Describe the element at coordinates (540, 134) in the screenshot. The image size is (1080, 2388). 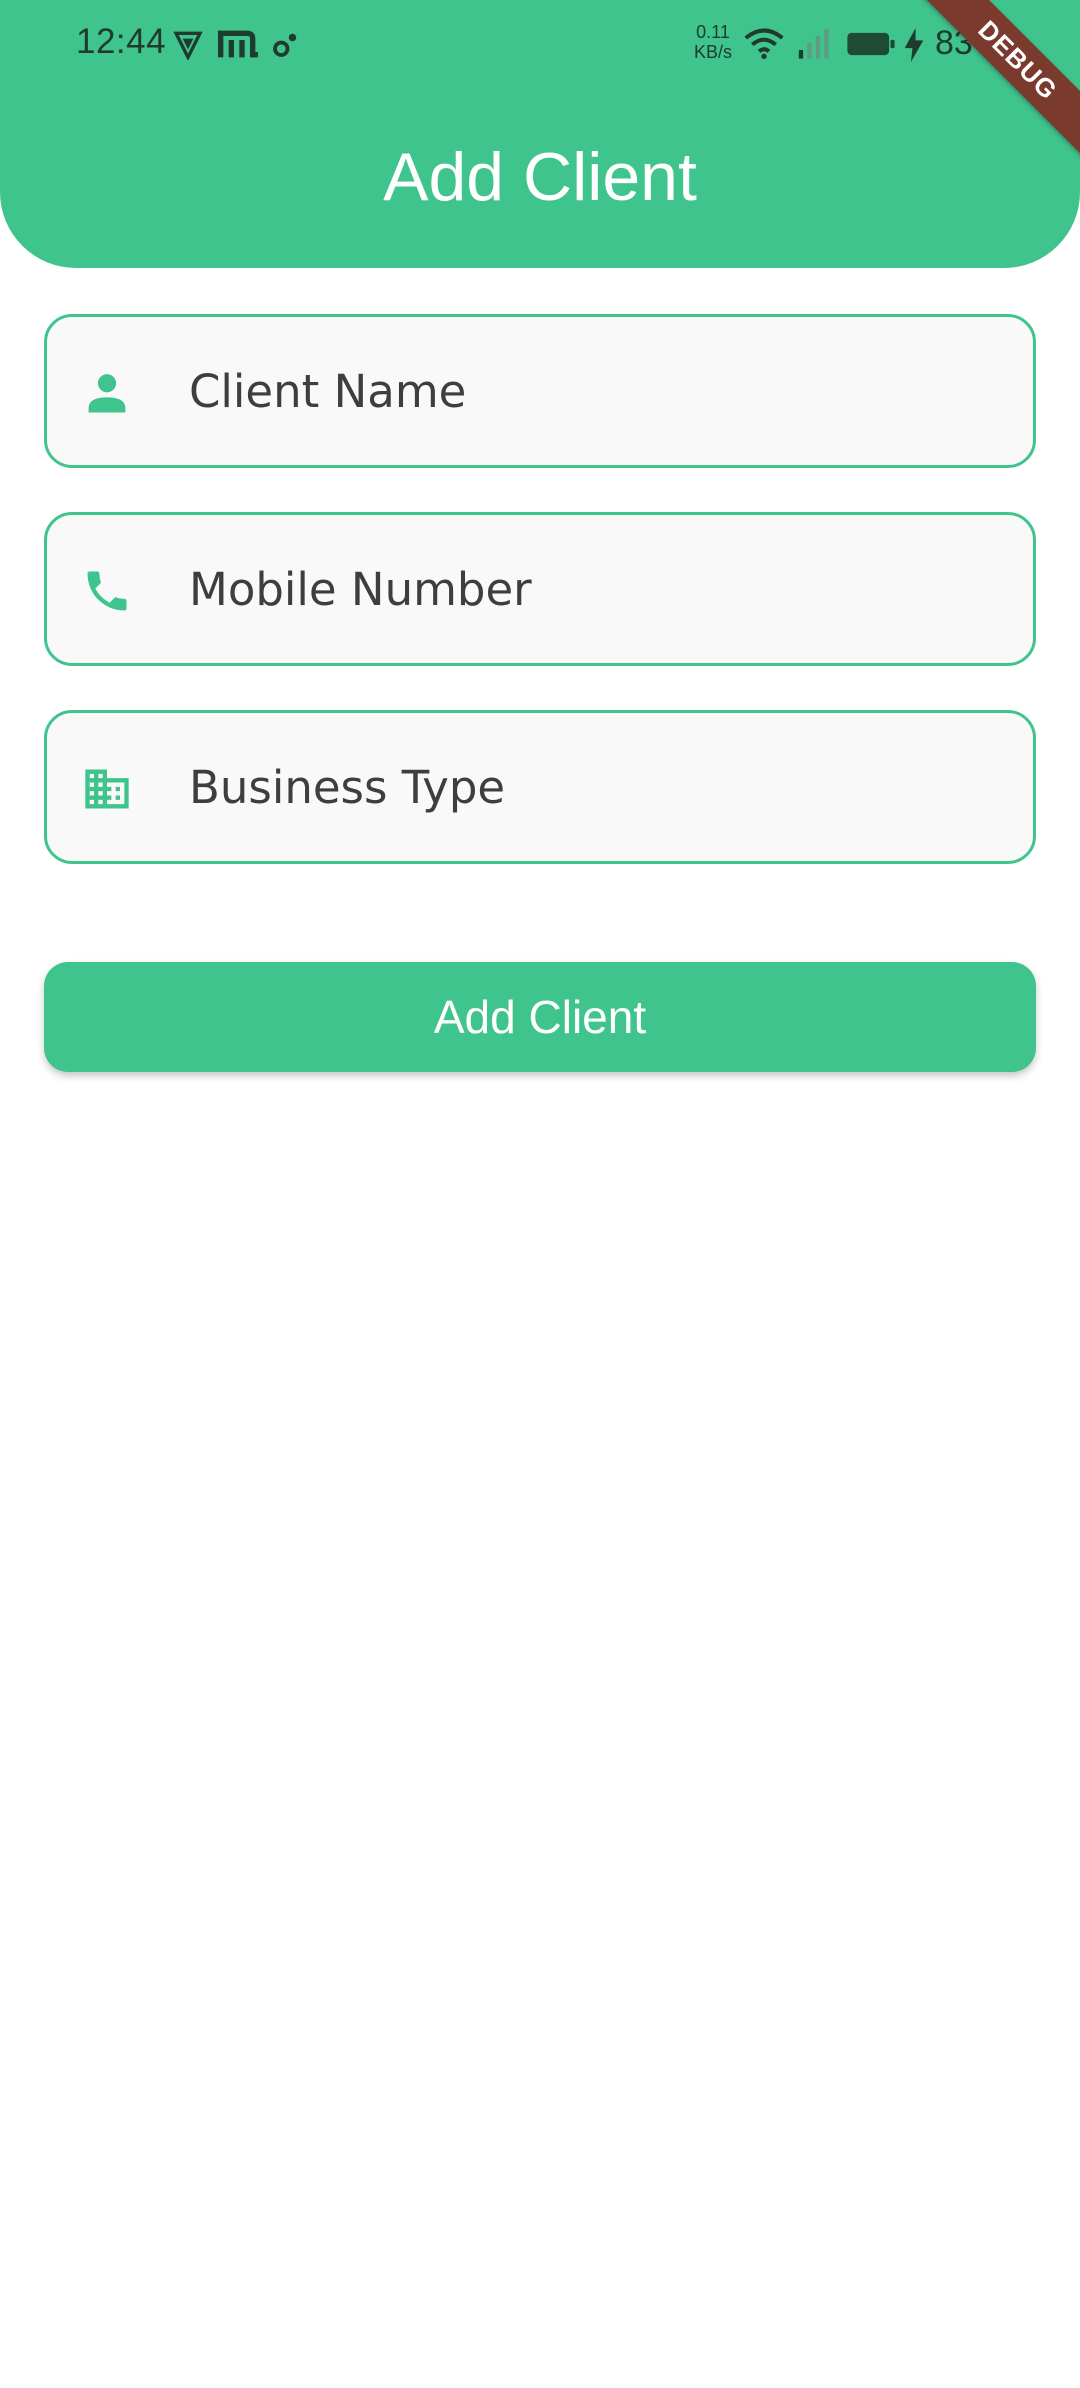
I see `app-header: 12:44 0.11 KB/s 83 Add Client` at that location.